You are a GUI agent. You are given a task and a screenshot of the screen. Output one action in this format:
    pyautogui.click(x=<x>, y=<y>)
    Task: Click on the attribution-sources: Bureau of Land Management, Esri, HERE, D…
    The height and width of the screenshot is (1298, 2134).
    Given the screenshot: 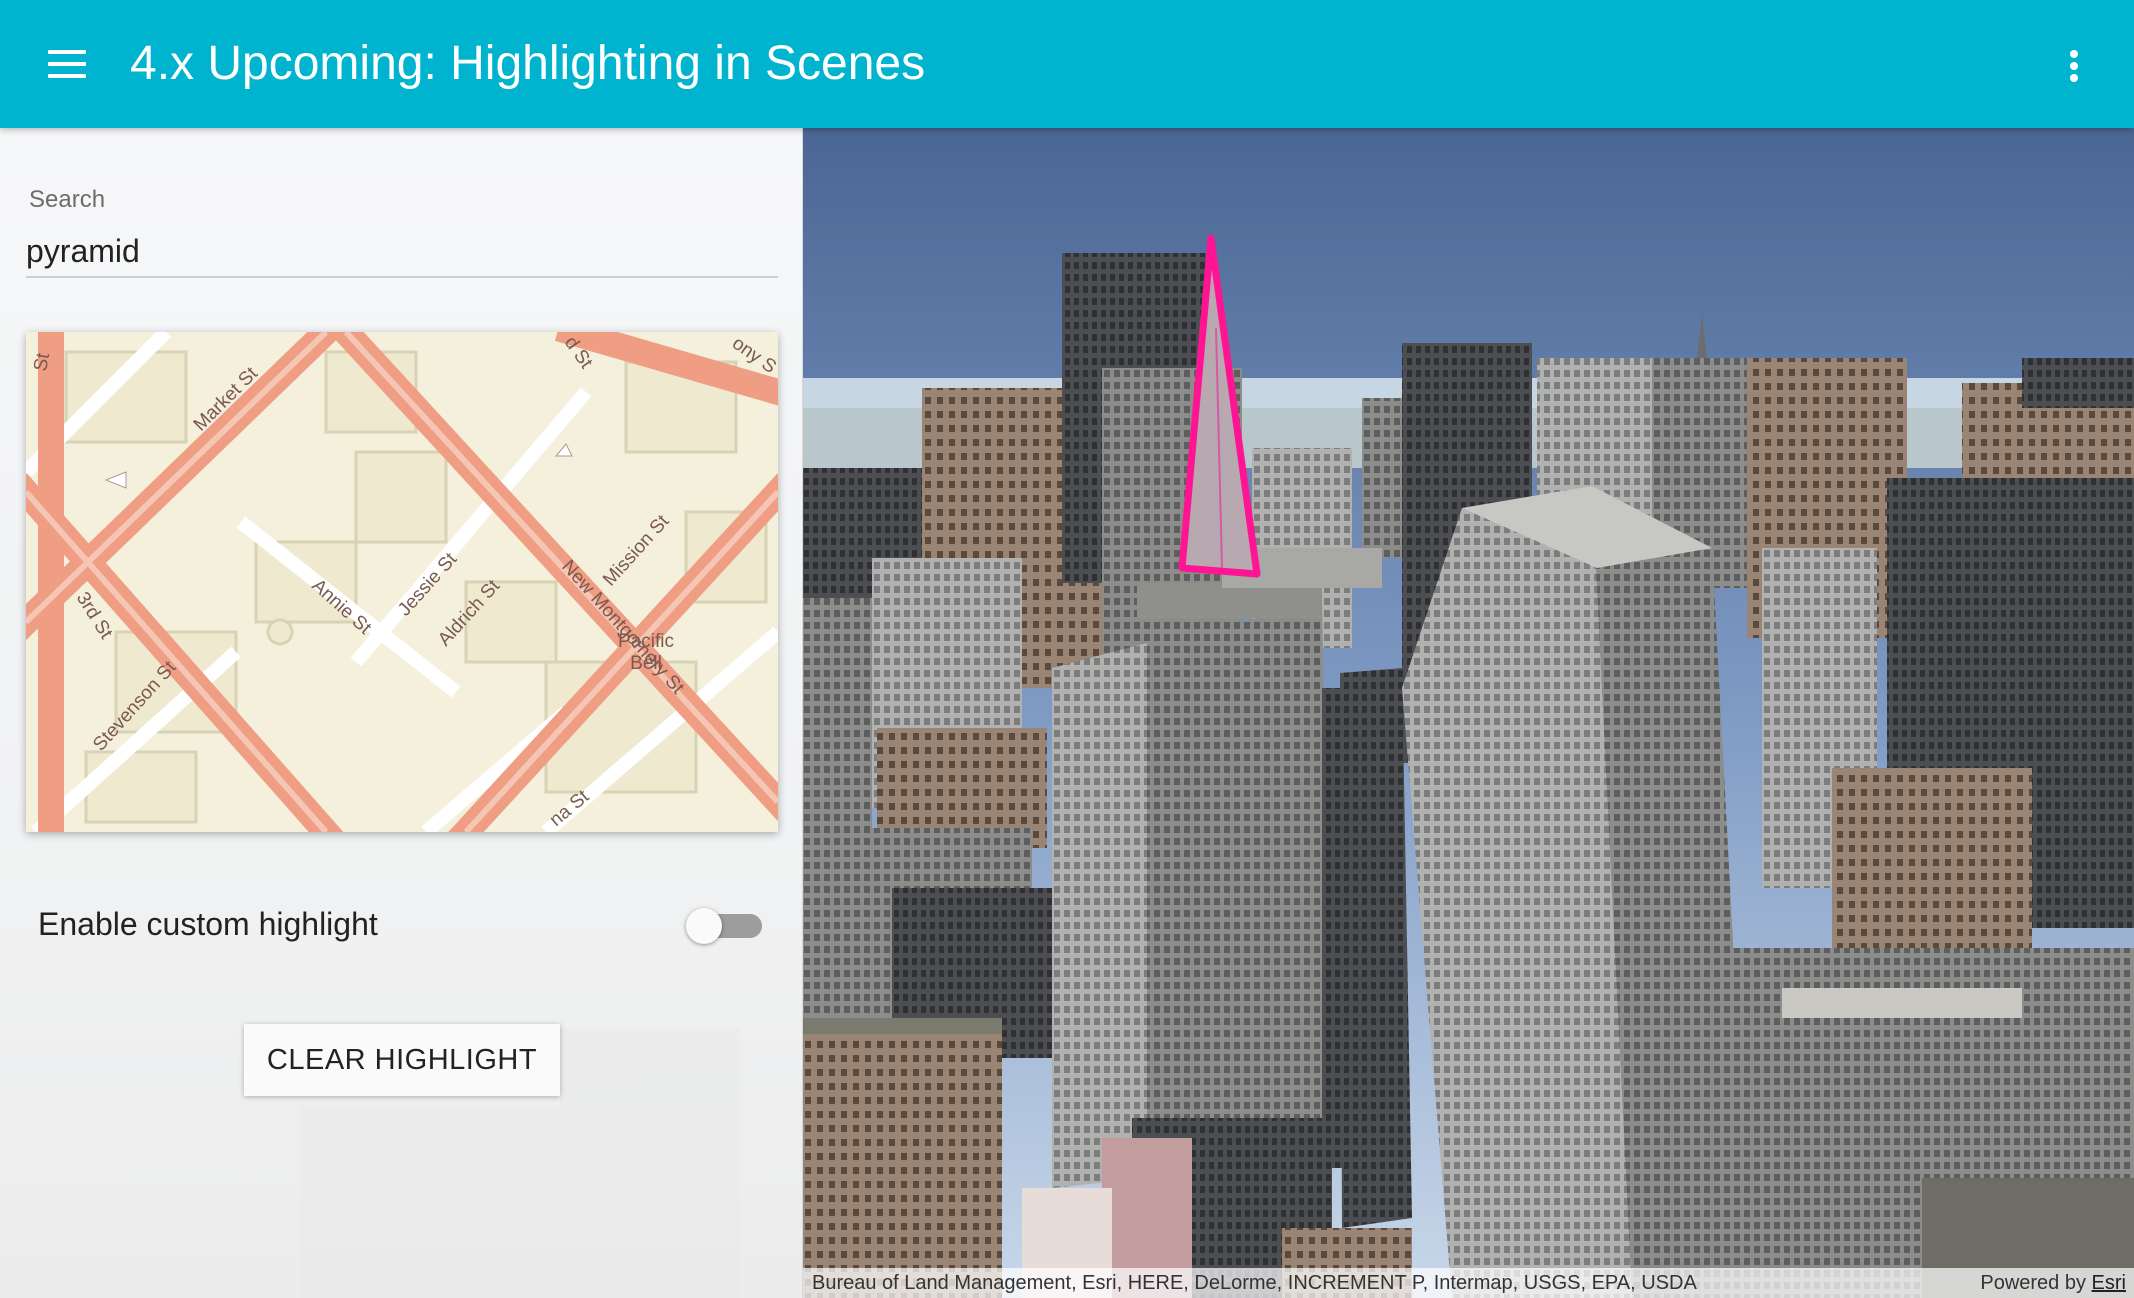 What is the action you would take?
    pyautogui.click(x=1254, y=1283)
    